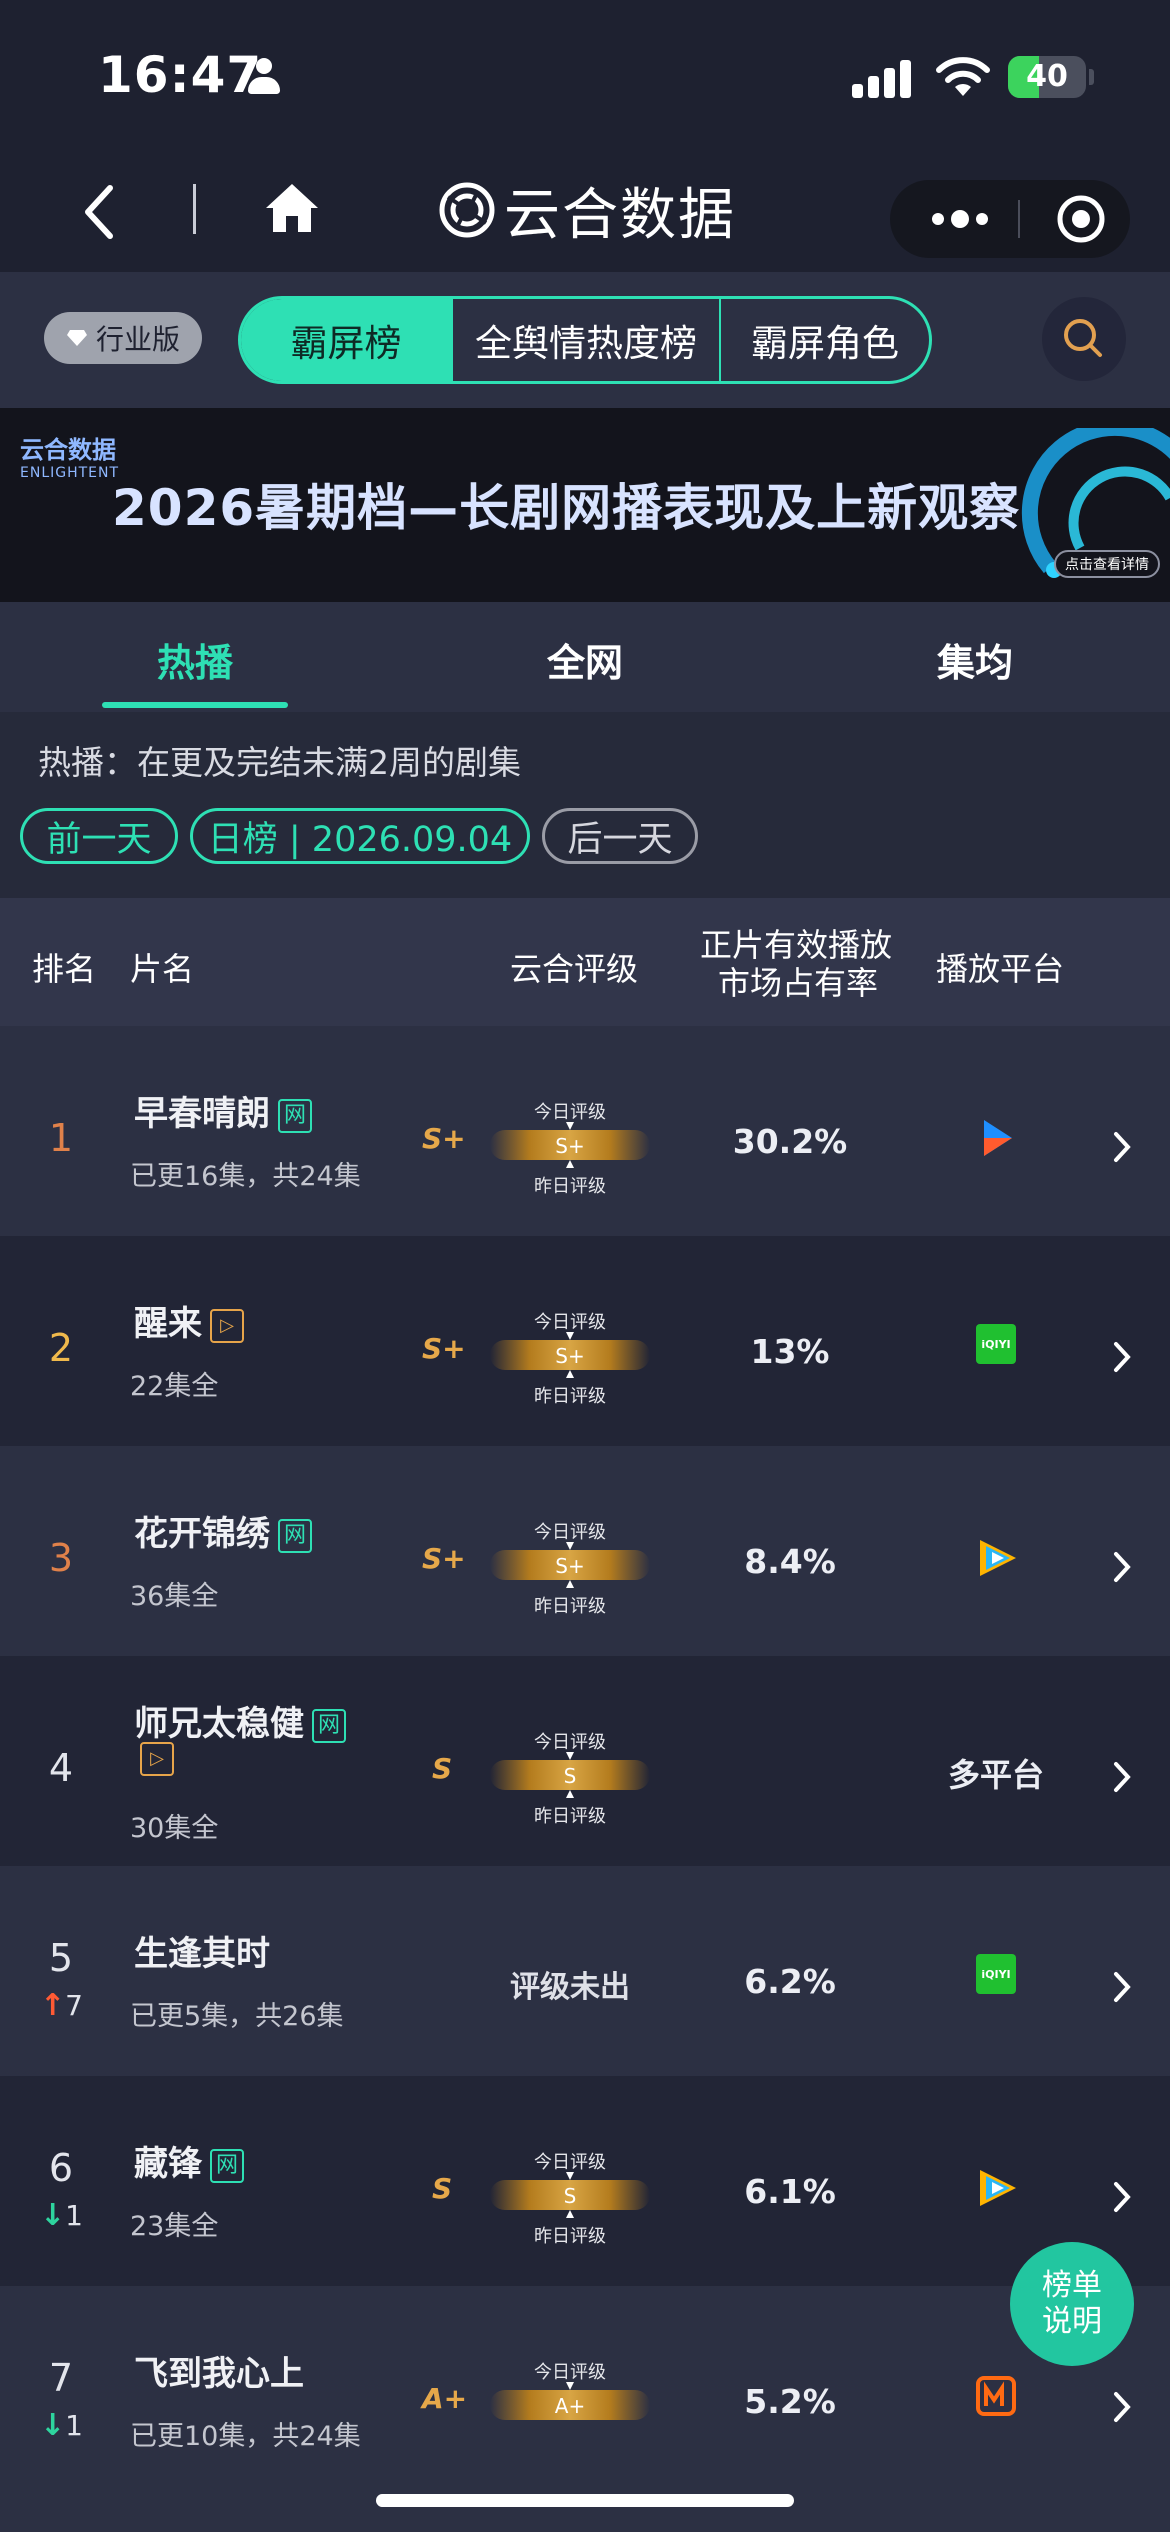 This screenshot has height=2532, width=1170. I want to click on status-time: 16:47, so click(180, 75).